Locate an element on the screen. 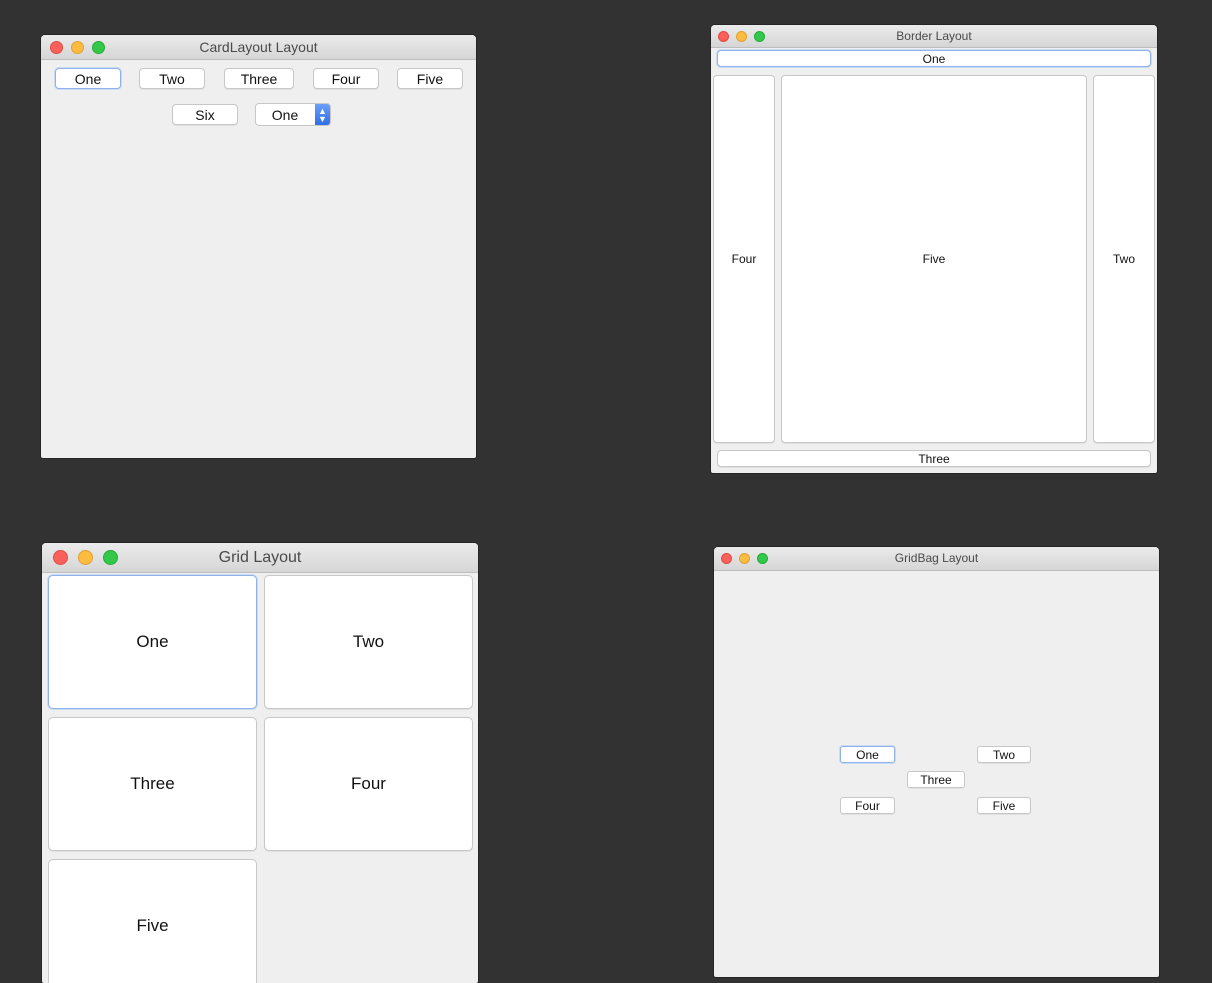 The image size is (1212, 983). gridbag-one-button: One is located at coordinates (867, 754).